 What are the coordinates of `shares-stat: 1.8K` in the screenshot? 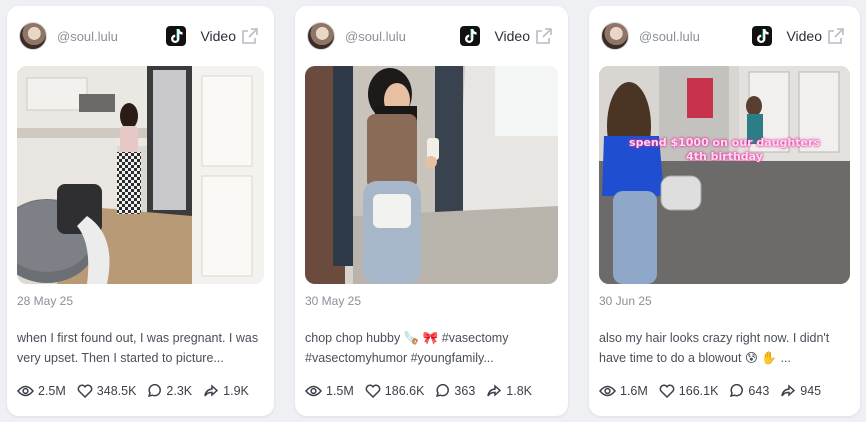 It's located at (509, 391).